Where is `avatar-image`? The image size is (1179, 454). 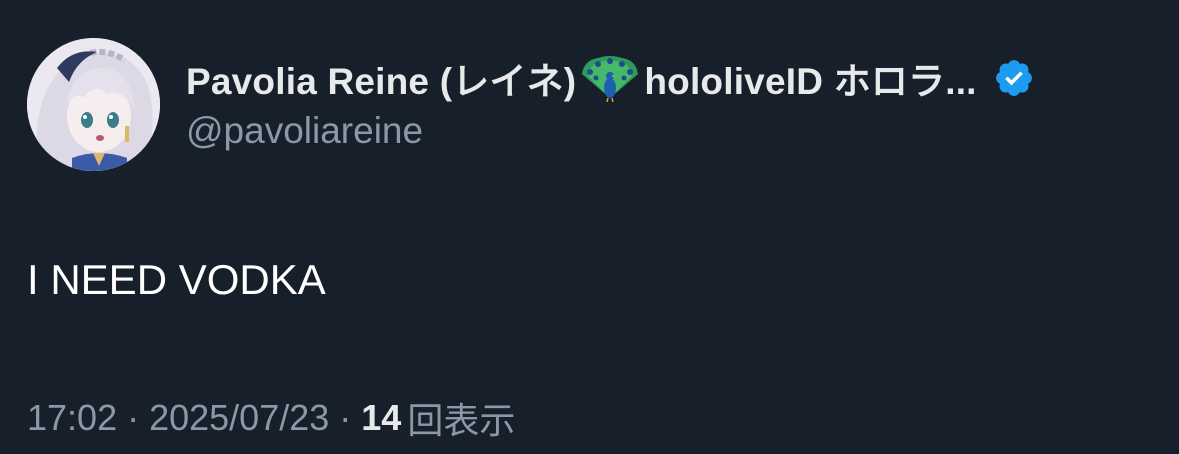
avatar-image is located at coordinates (93, 104).